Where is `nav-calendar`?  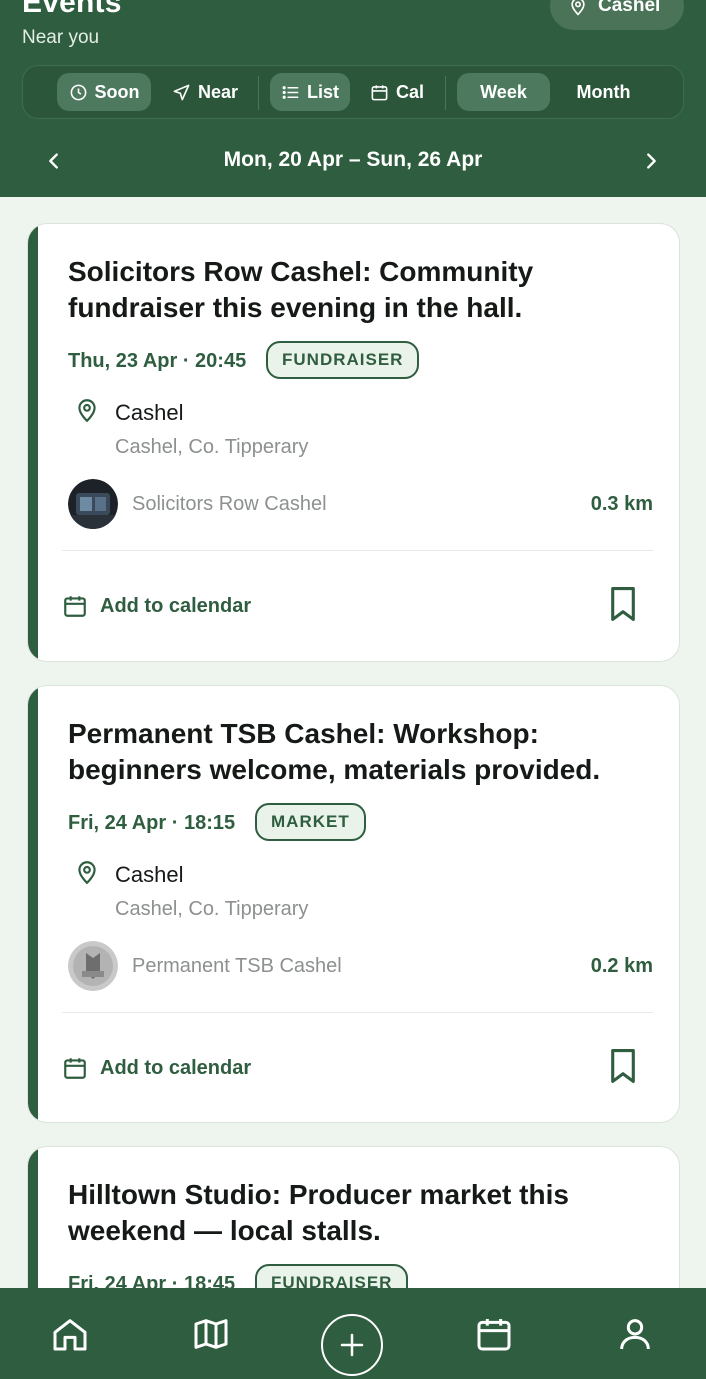 nav-calendar is located at coordinates (494, 1334).